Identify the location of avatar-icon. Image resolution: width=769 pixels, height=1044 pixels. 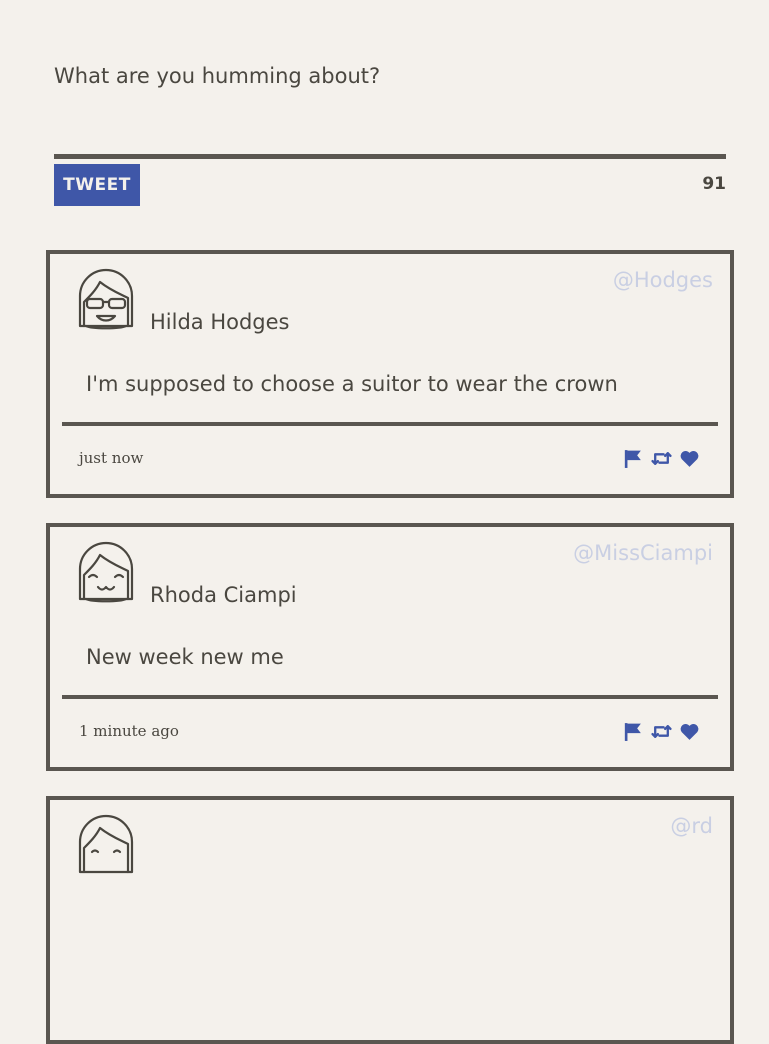
(106, 844).